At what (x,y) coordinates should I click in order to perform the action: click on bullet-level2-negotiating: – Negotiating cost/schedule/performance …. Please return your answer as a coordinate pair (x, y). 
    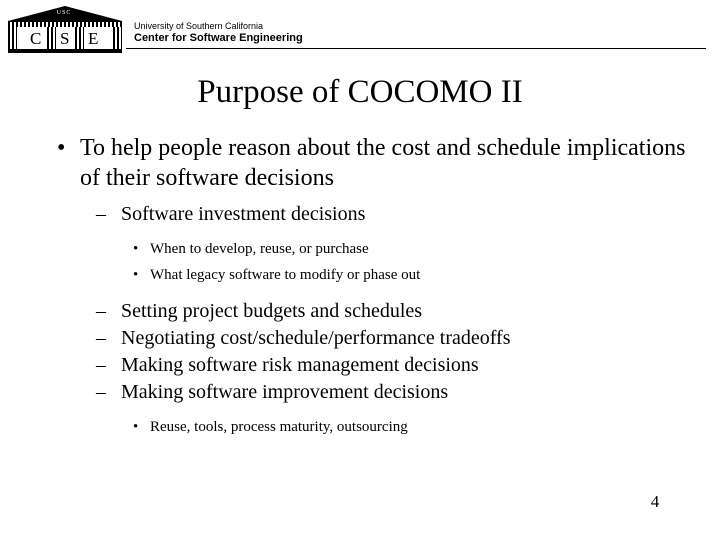
    Looking at the image, I should click on (408, 338).